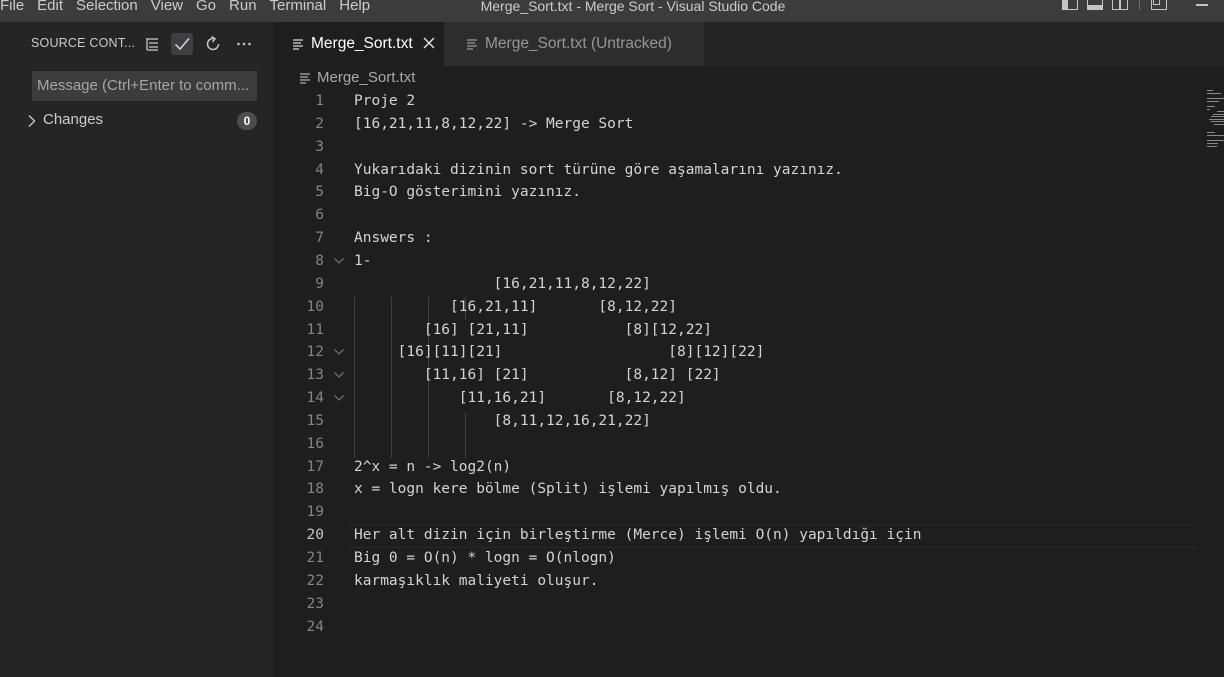 This screenshot has width=1224, height=677. What do you see at coordinates (319, 192) in the screenshot?
I see `line-number: 5` at bounding box center [319, 192].